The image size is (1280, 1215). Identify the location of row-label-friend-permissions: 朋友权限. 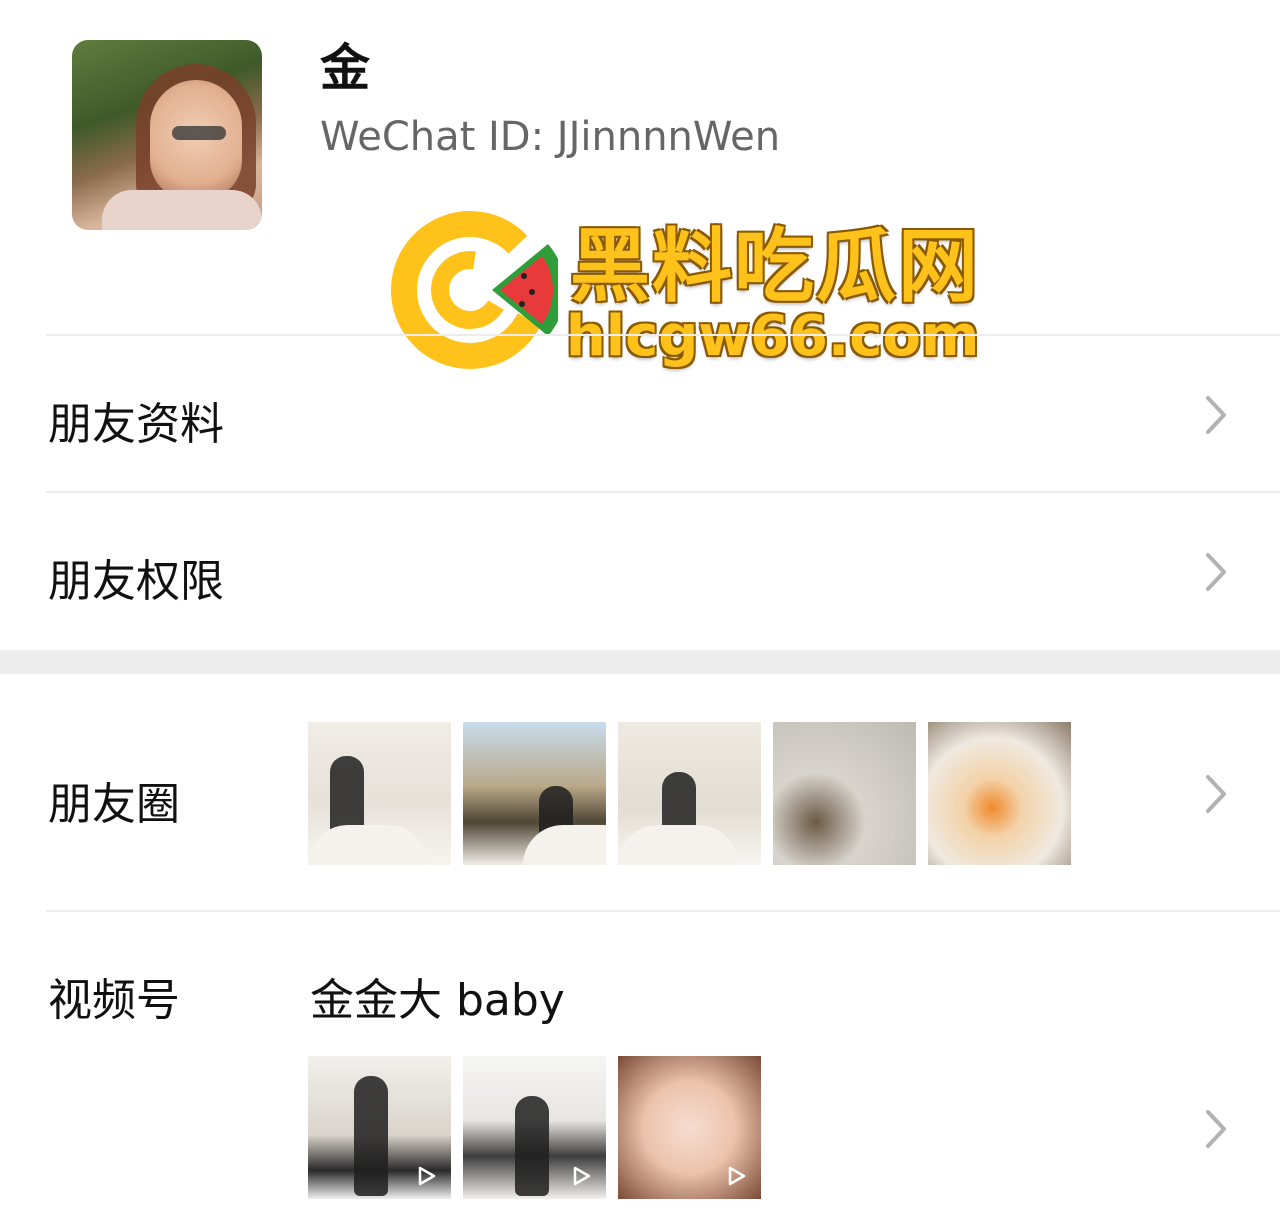
(136, 581).